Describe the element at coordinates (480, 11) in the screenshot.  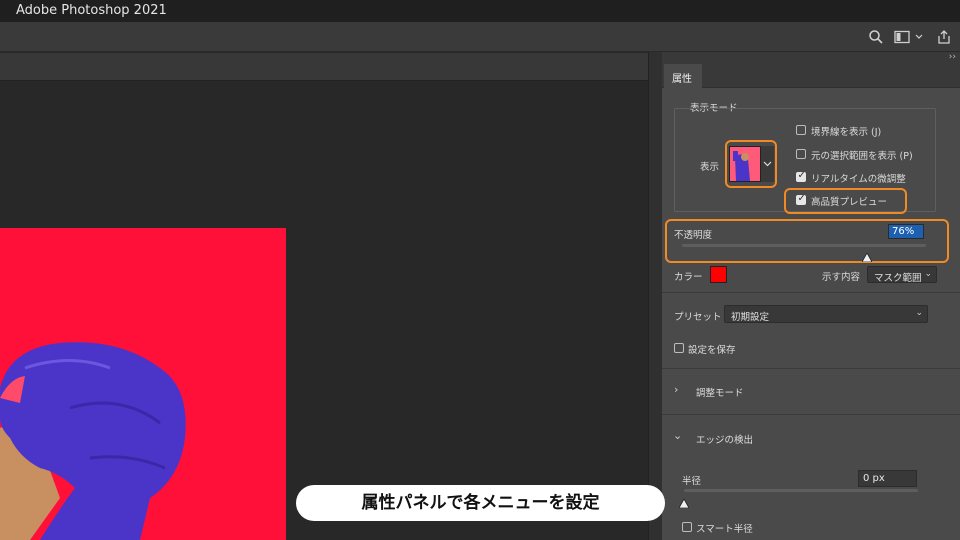
I see `title-bar: Adobe Photoshop 2021` at that location.